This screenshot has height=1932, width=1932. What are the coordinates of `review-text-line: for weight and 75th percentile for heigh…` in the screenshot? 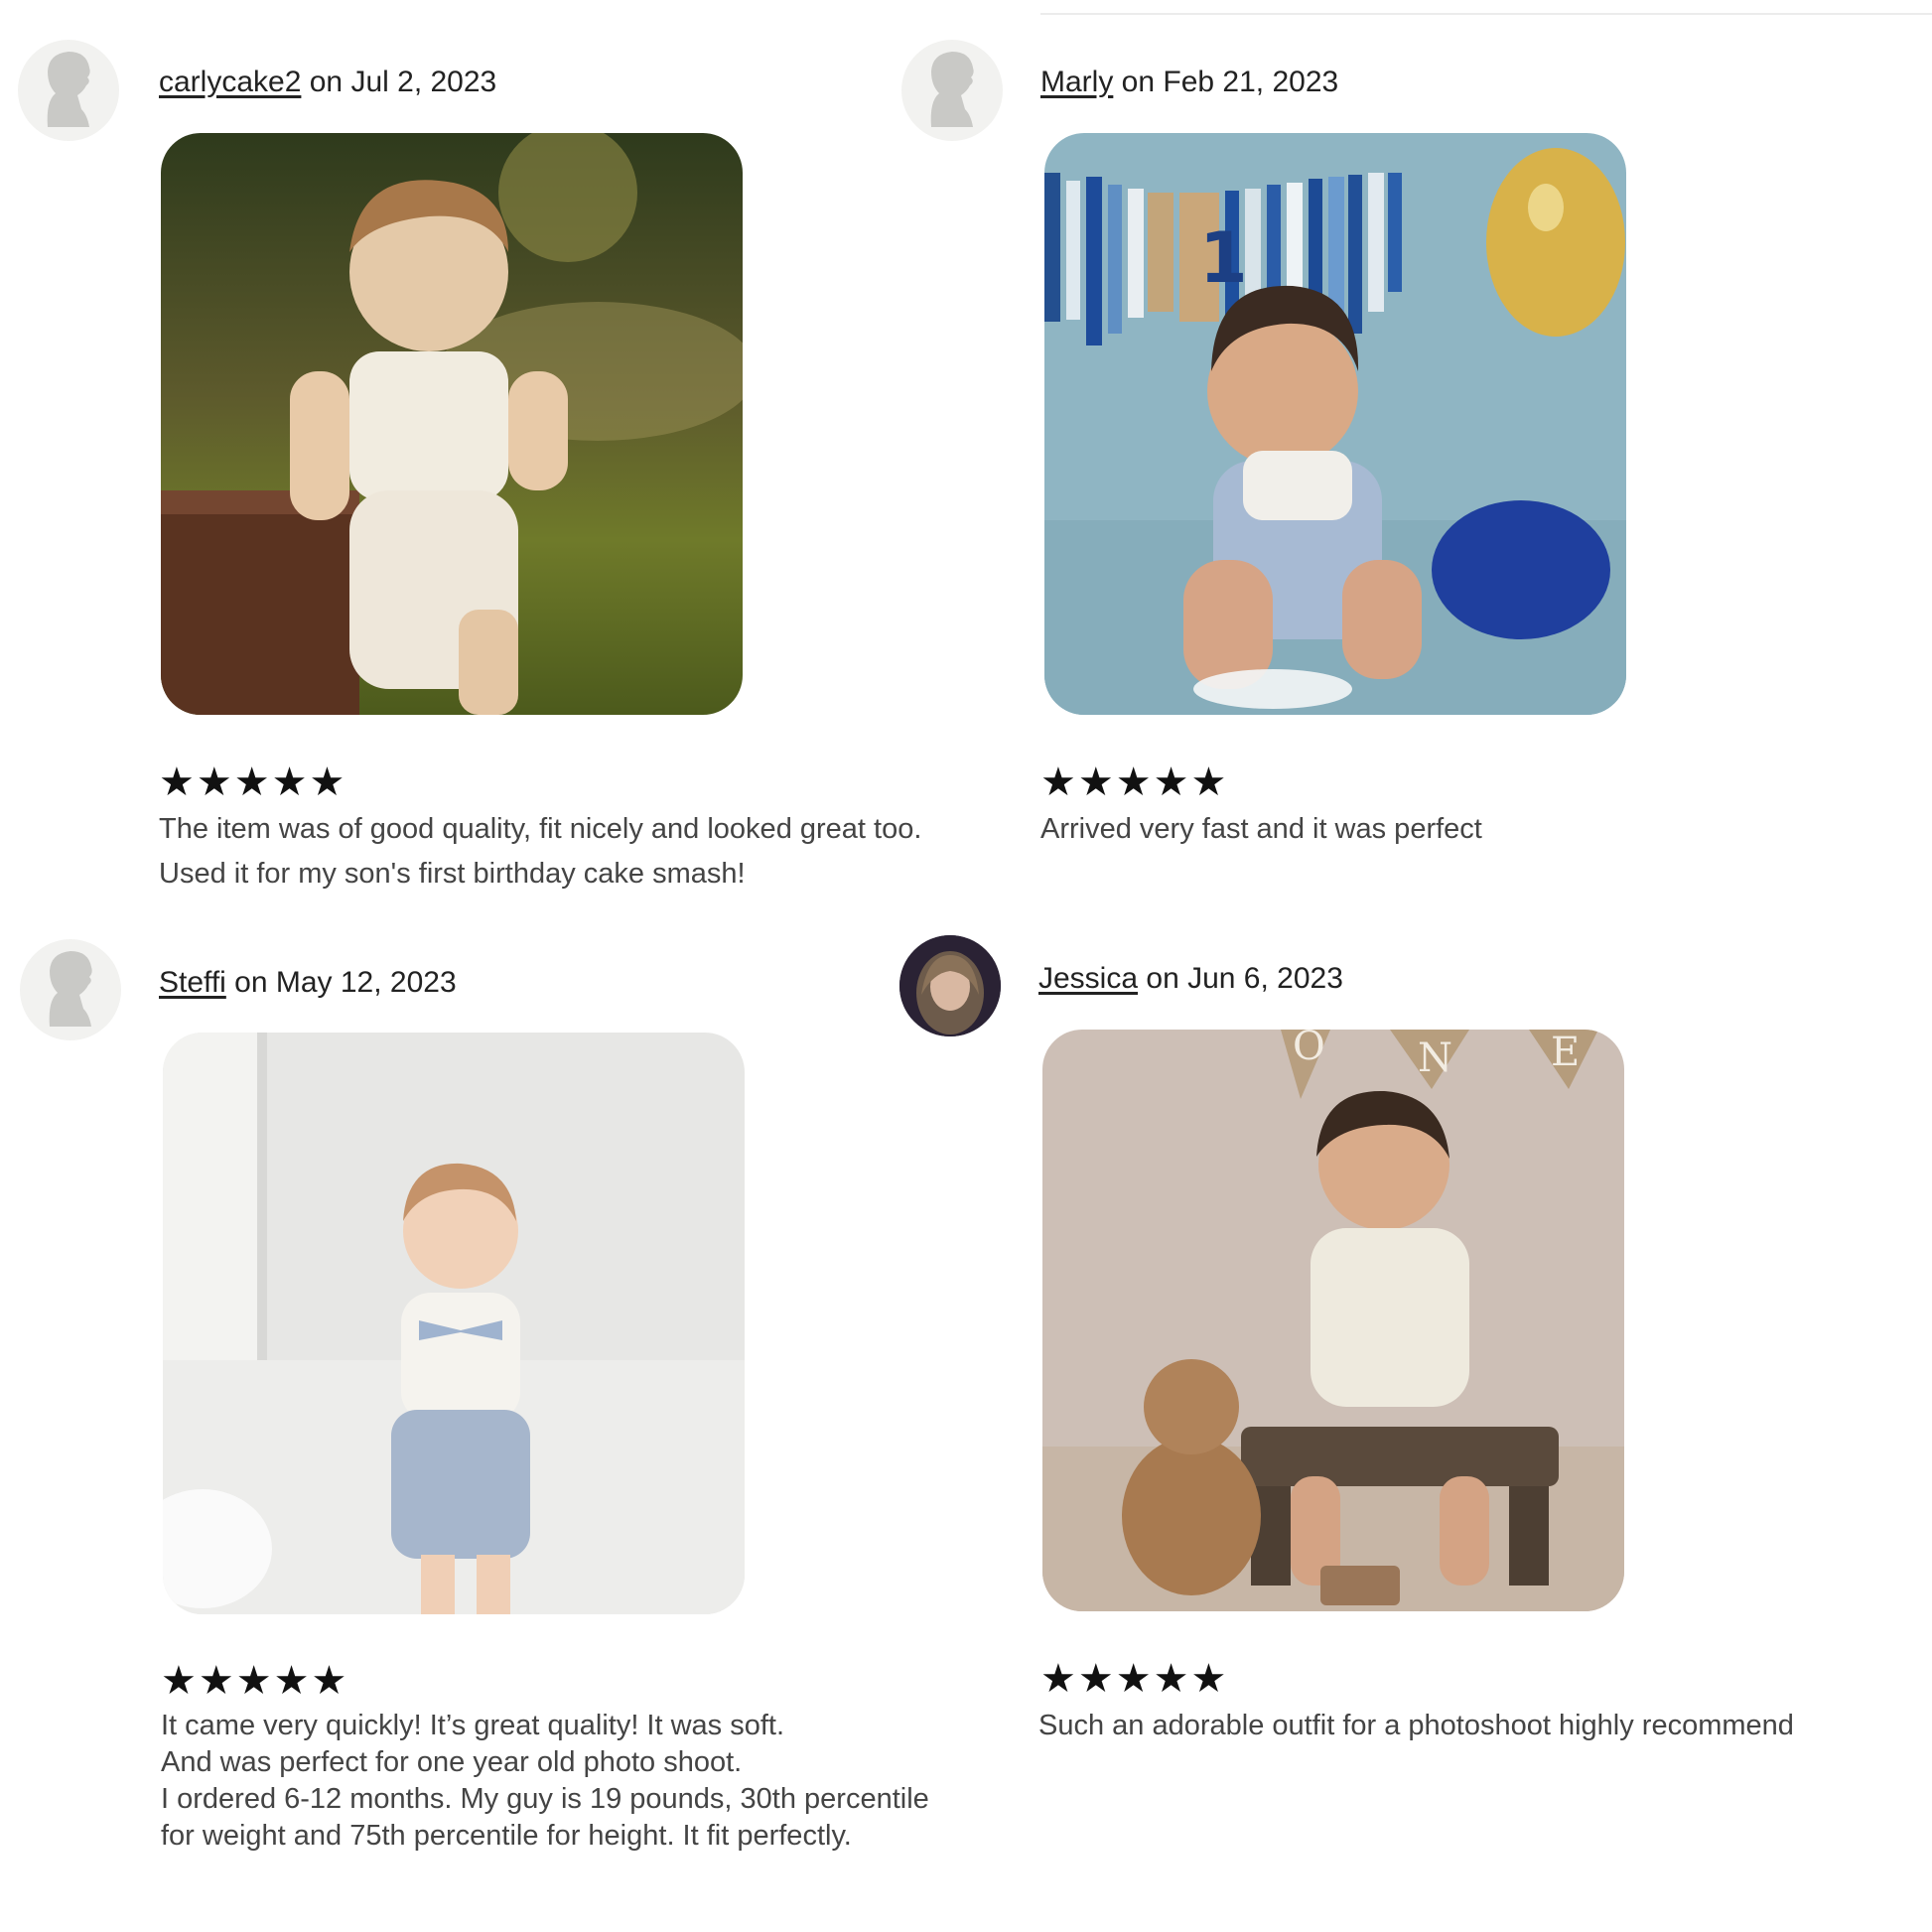 It's located at (507, 1836).